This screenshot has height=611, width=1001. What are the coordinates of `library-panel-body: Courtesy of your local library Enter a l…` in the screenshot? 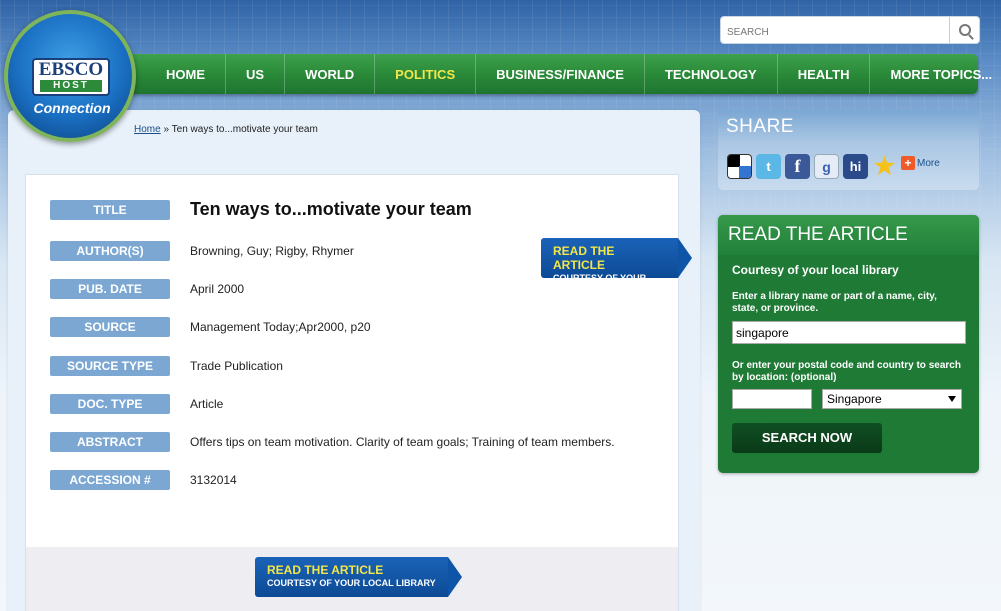 It's located at (848, 354).